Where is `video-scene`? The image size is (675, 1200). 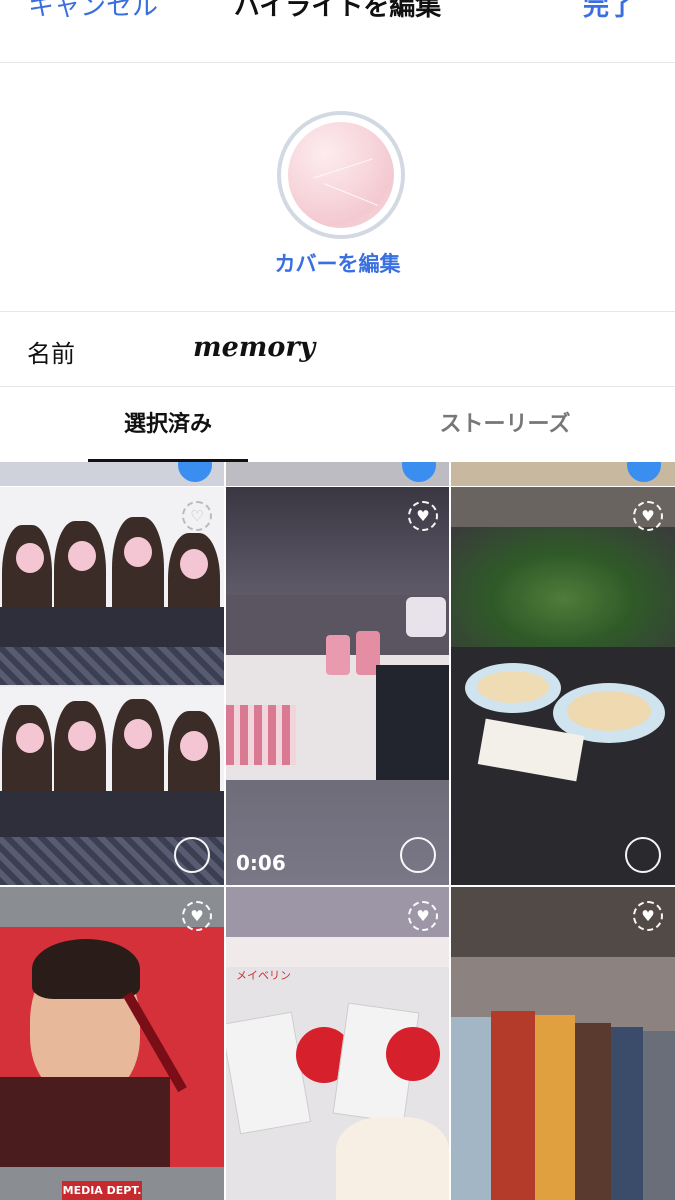 video-scene is located at coordinates (337, 687).